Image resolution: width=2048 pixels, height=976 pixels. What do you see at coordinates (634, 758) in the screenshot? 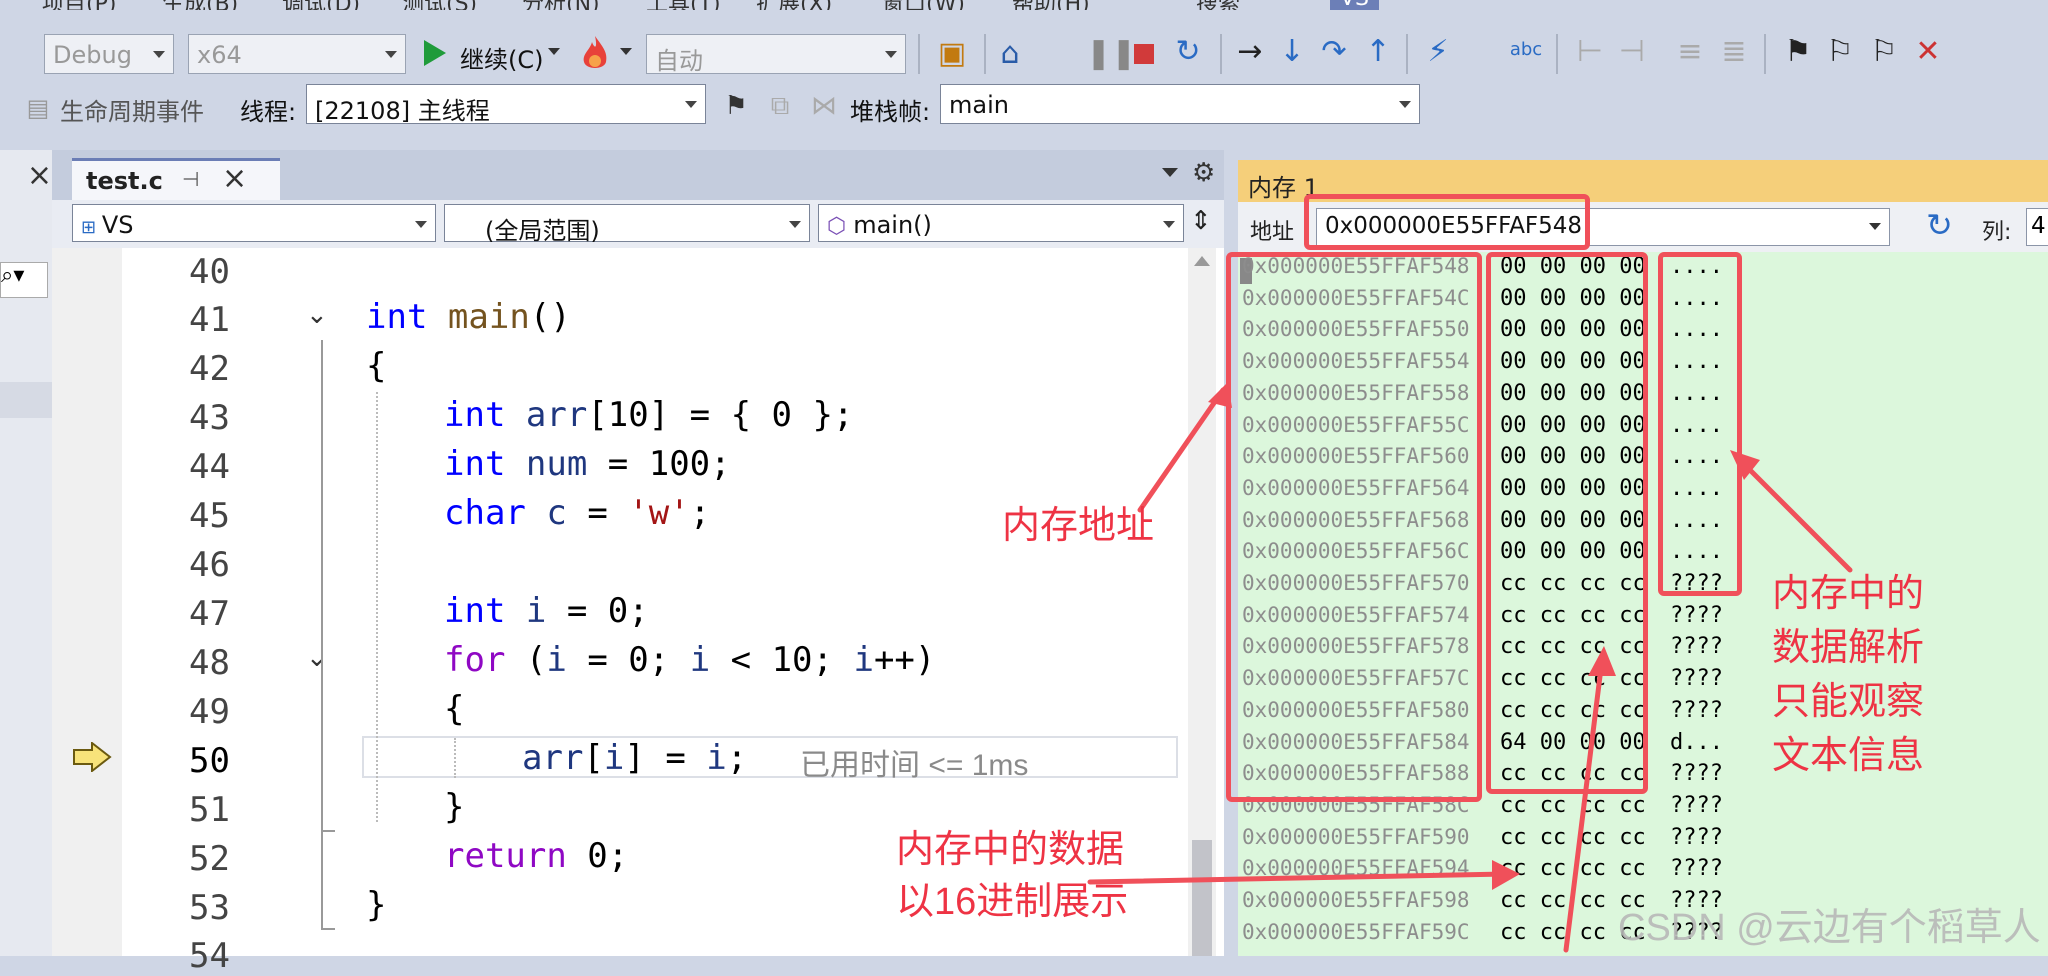
I see `code-line-50: arr[i] = i;` at bounding box center [634, 758].